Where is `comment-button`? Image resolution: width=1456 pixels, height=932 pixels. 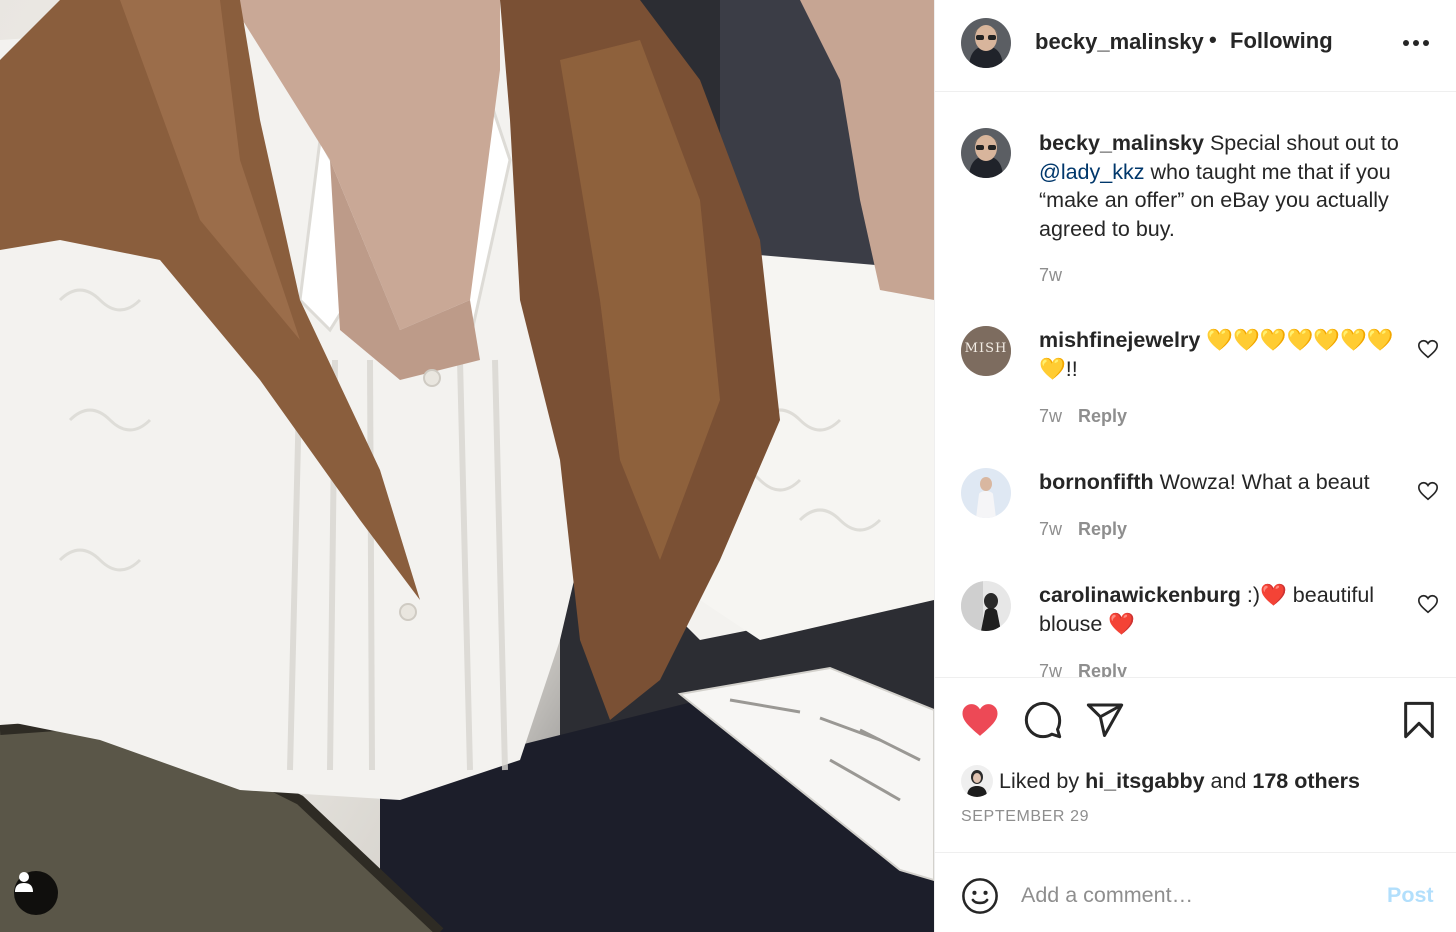
comment-button is located at coordinates (1043, 722).